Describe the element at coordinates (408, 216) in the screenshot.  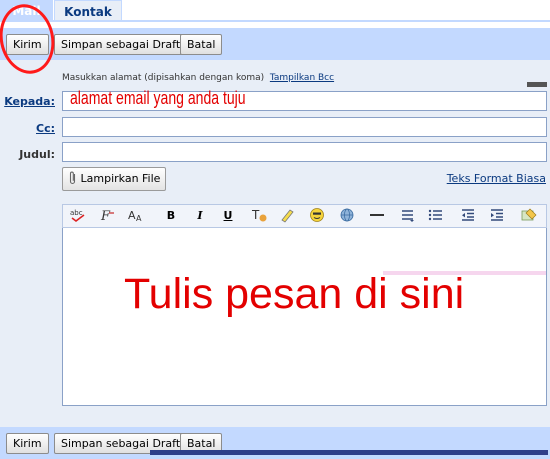
I see `numbered-list-icon` at that location.